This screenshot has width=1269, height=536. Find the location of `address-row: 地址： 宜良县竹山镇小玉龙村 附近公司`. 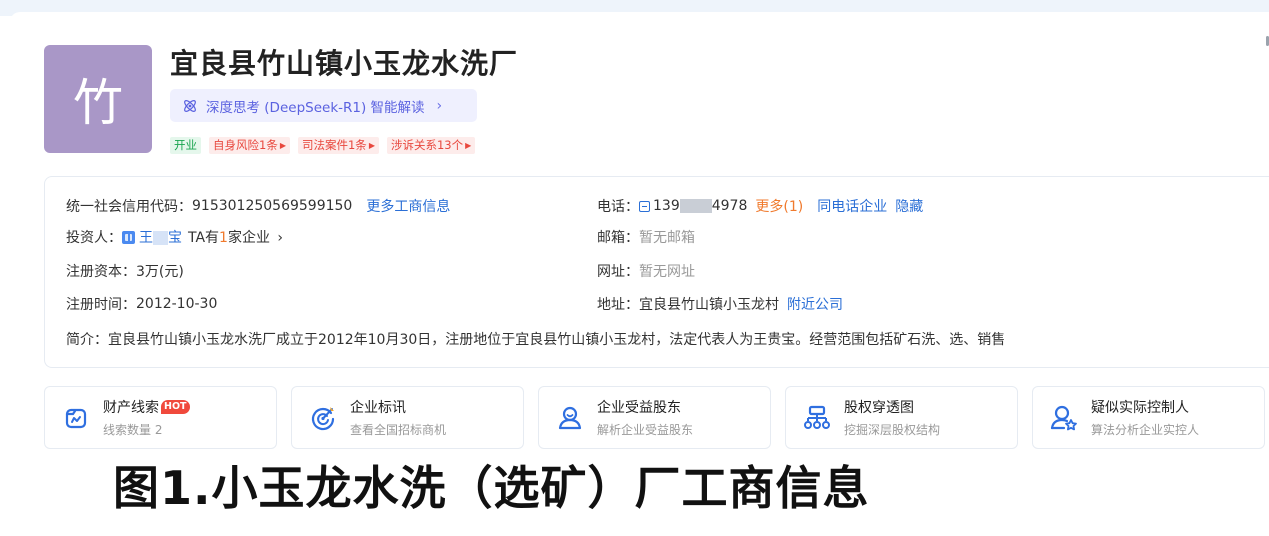

address-row: 地址： 宜良县竹山镇小玉龙村 附近公司 is located at coordinates (720, 304).